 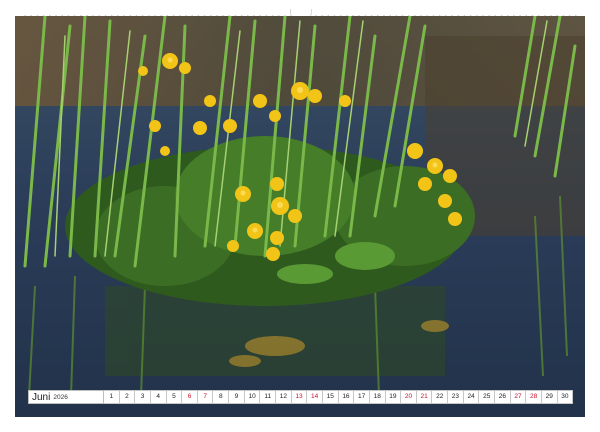 What do you see at coordinates (268, 397) in the screenshot?
I see `day-cell: 11` at bounding box center [268, 397].